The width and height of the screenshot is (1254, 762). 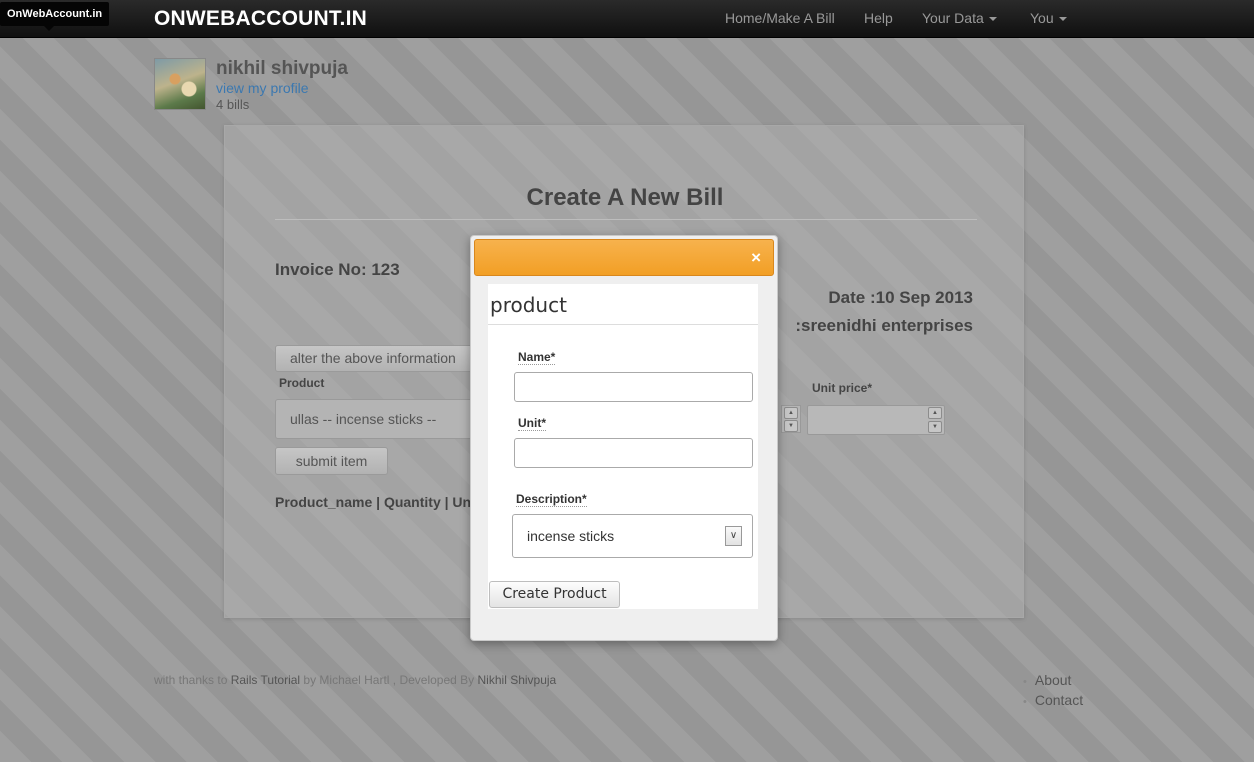 I want to click on modal-header: ×, so click(x=624, y=257).